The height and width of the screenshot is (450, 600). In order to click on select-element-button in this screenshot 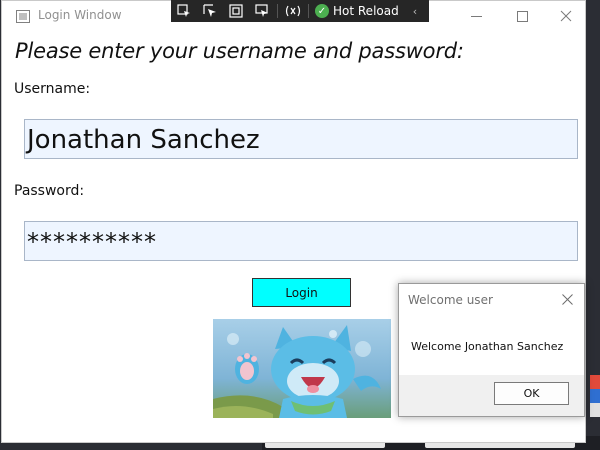, I will do `click(184, 11)`.